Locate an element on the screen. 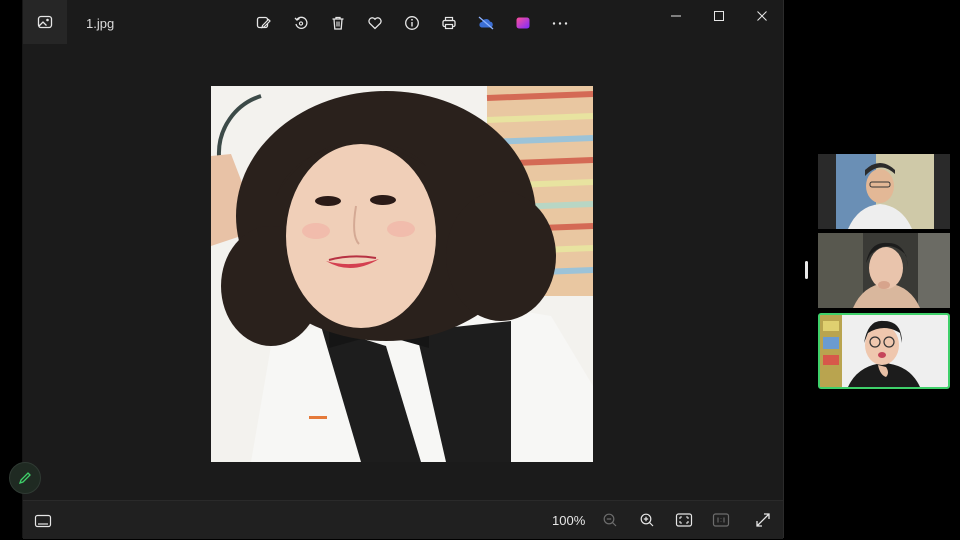 The width and height of the screenshot is (960, 540). gallery-icon is located at coordinates (45, 22).